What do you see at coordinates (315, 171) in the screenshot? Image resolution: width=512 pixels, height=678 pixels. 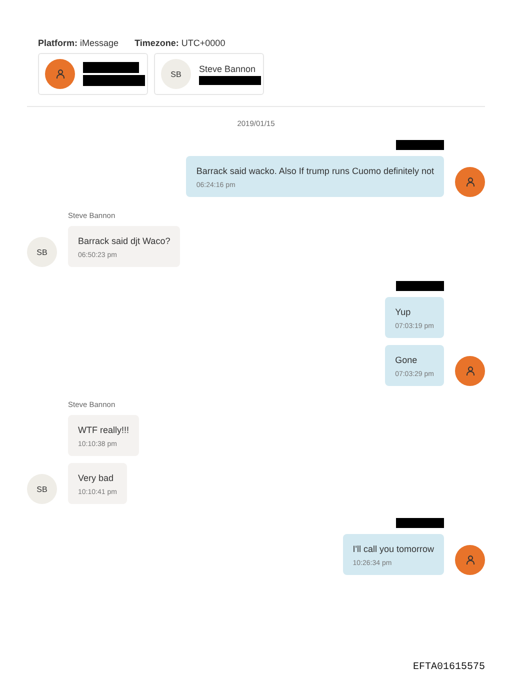 I see `message-text: Barrack said wacko. Also If trump runs Cuomo definitely not` at bounding box center [315, 171].